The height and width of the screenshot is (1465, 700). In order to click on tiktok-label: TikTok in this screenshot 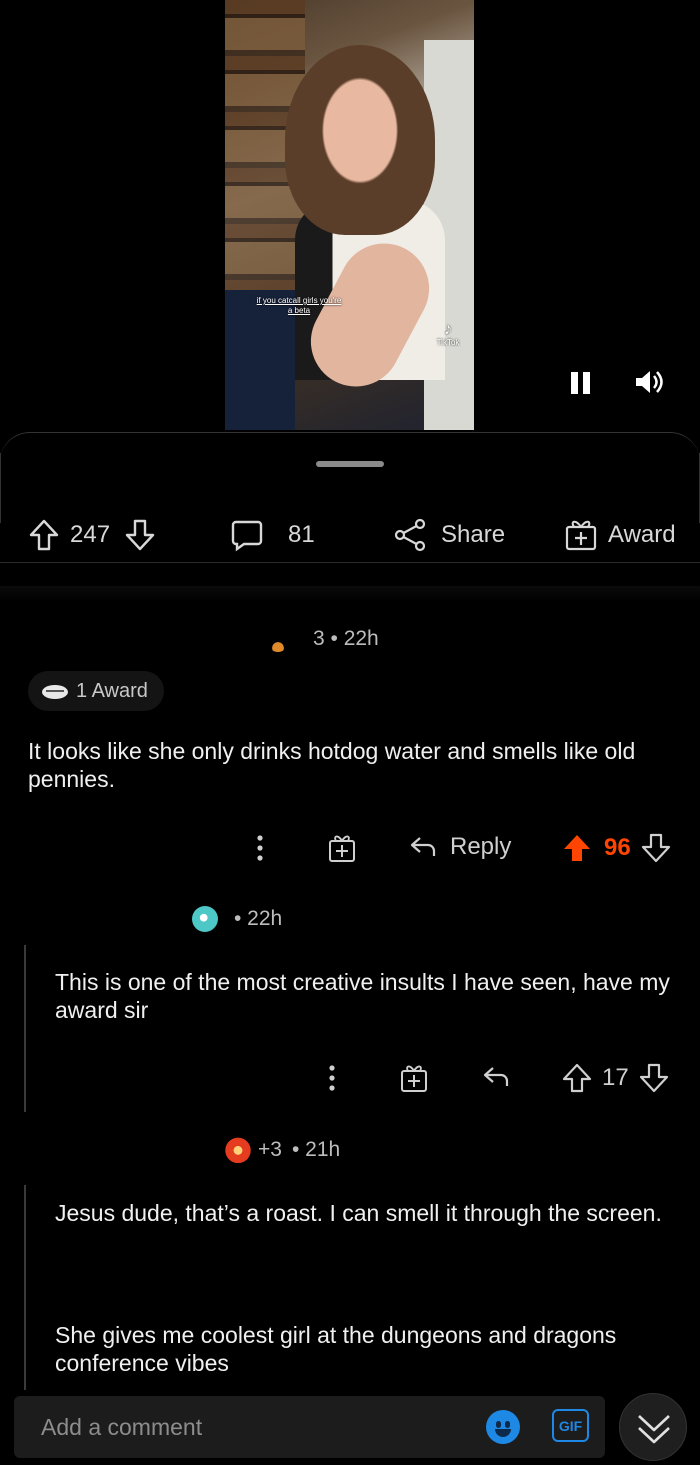, I will do `click(448, 342)`.